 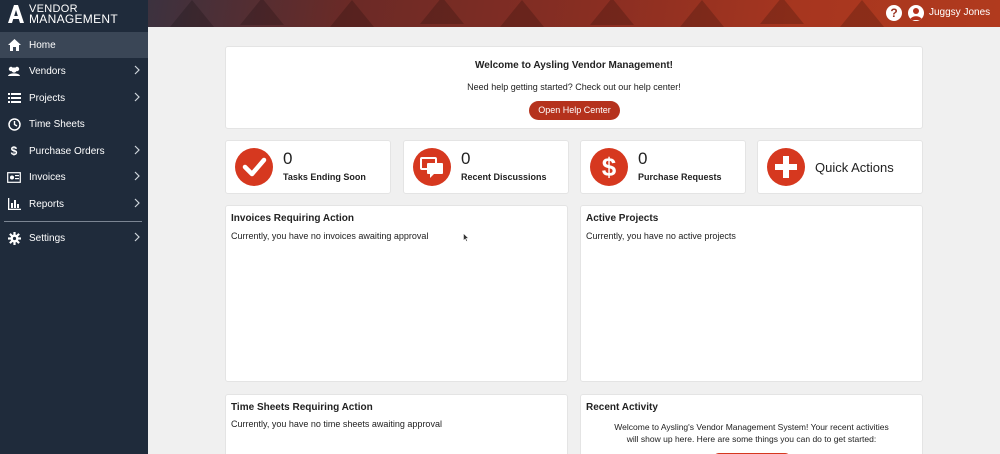 What do you see at coordinates (622, 218) in the screenshot?
I see `panel-title: Active Projects` at bounding box center [622, 218].